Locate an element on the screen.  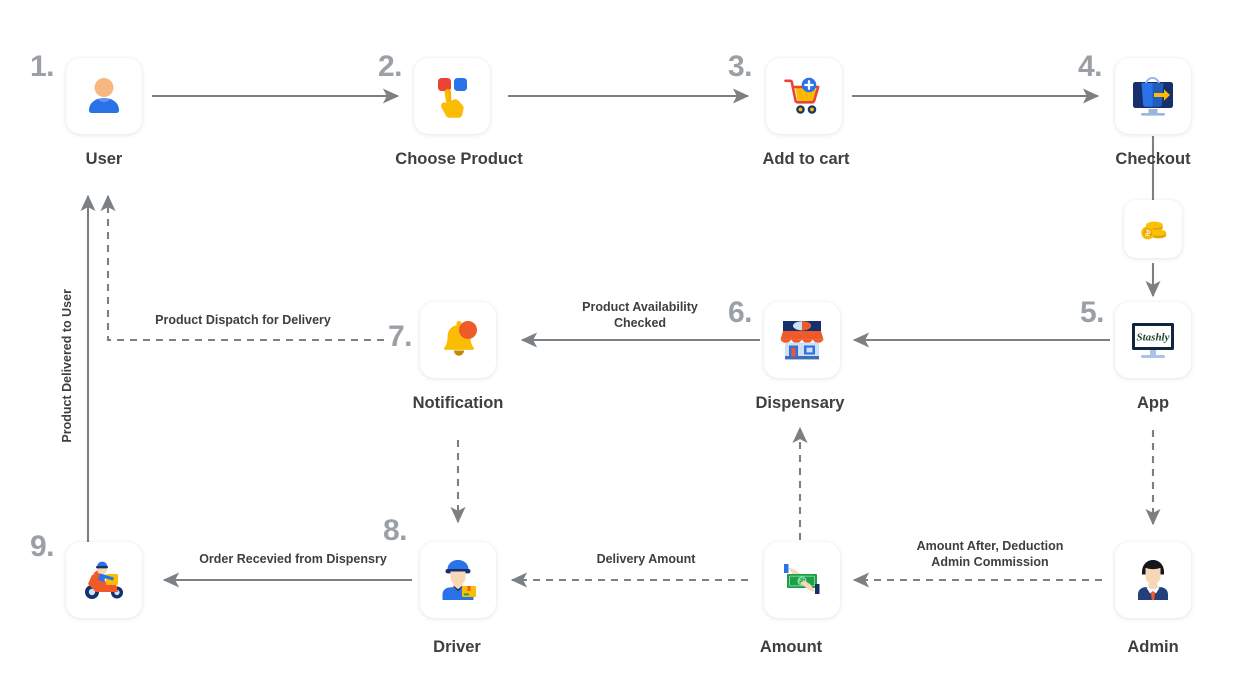
node-admin is located at coordinates (1153, 580).